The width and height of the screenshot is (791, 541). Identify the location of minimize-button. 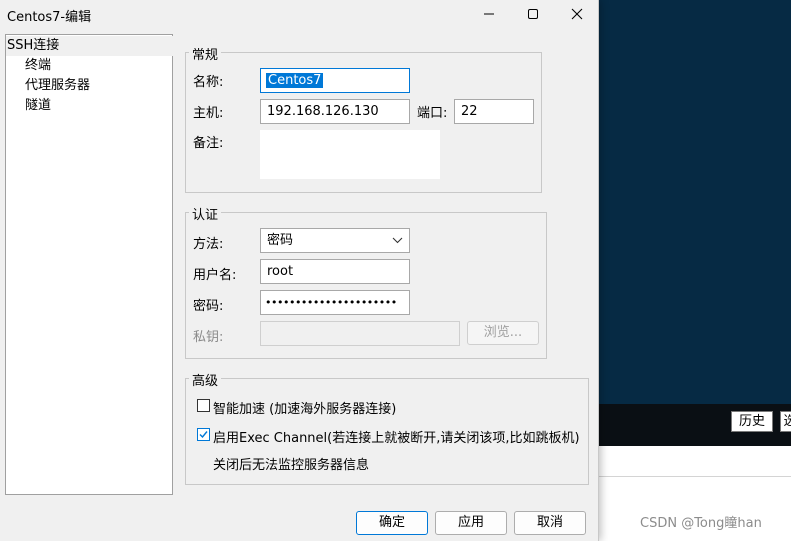
(489, 14).